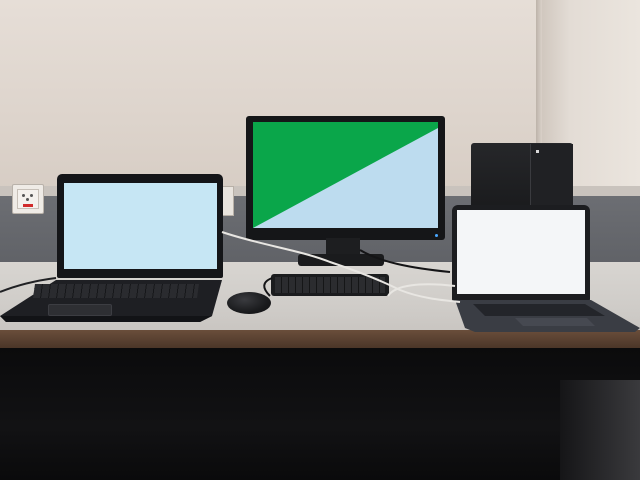  Describe the element at coordinates (28, 205) in the screenshot. I see `outlet-indicator` at that location.